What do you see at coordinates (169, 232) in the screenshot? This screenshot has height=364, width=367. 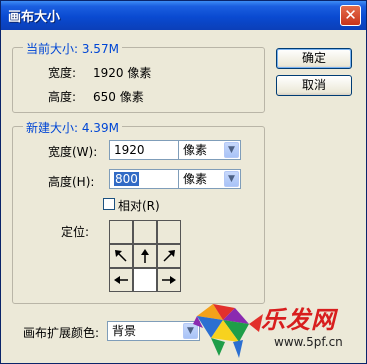 I see `anchor-top-right` at bounding box center [169, 232].